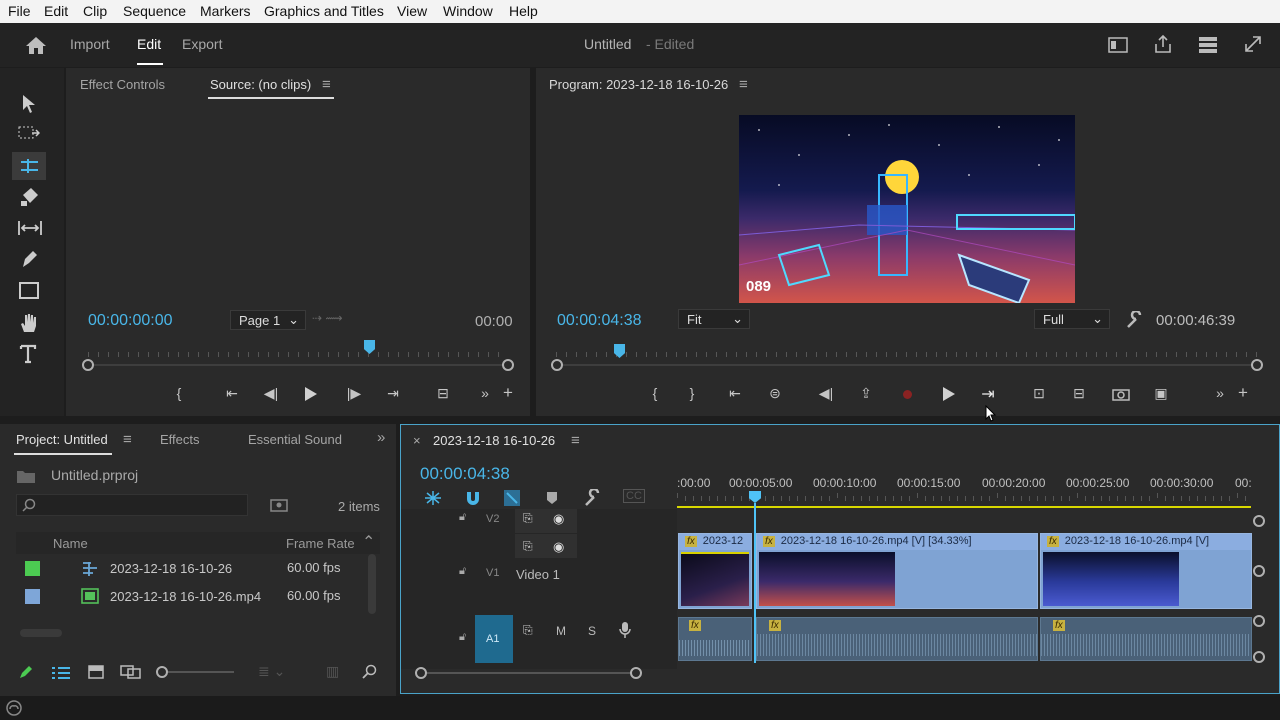 This screenshot has width=1280, height=720. What do you see at coordinates (1079, 393) in the screenshot?
I see `insert-overwrite-icon: ⊟` at bounding box center [1079, 393].